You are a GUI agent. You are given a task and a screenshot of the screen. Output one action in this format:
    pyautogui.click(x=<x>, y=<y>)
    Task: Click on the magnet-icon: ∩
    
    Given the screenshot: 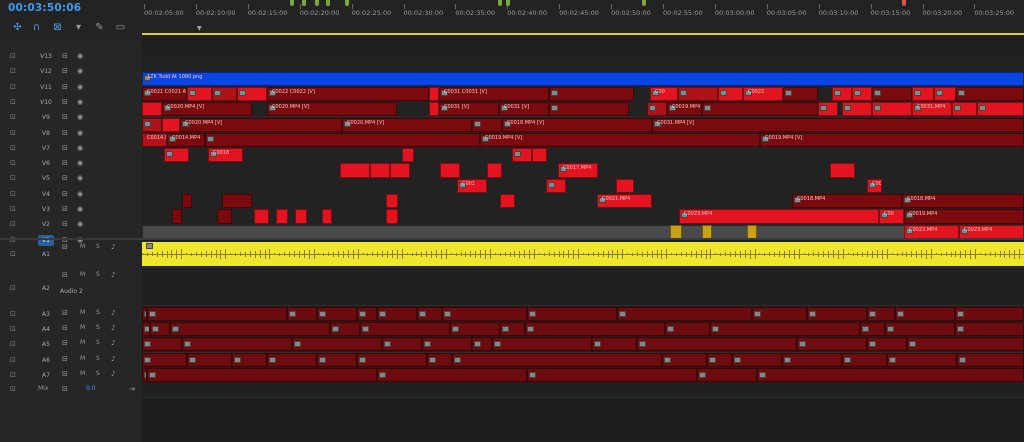 What is the action you would take?
    pyautogui.click(x=36, y=27)
    